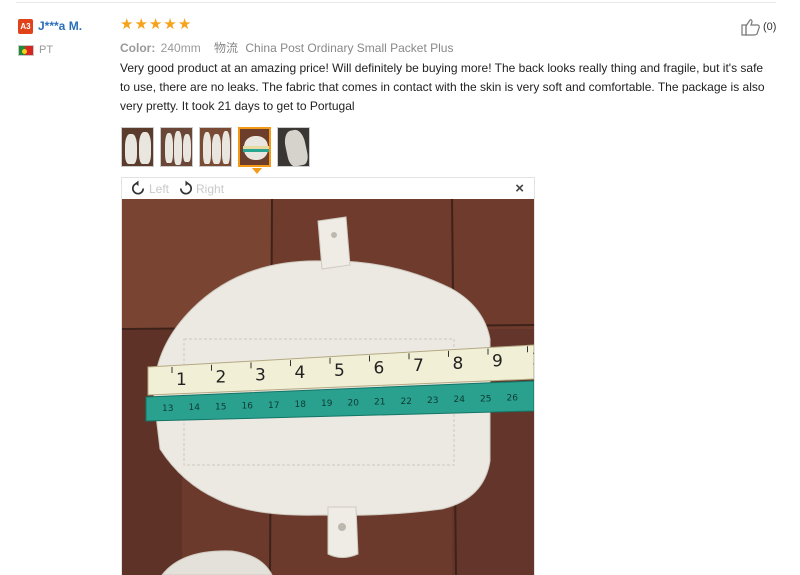  What do you see at coordinates (354, 403) in the screenshot?
I see `tape-number: 20` at bounding box center [354, 403].